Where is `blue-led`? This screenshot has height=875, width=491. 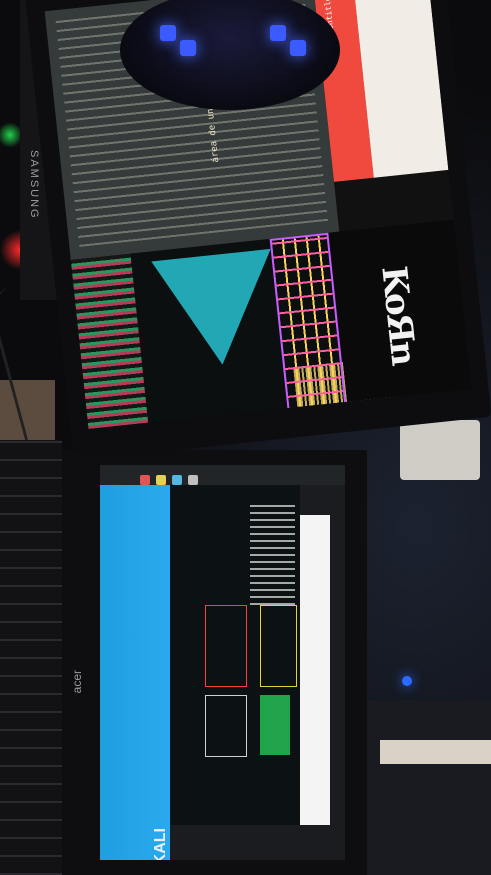
blue-led is located at coordinates (407, 681).